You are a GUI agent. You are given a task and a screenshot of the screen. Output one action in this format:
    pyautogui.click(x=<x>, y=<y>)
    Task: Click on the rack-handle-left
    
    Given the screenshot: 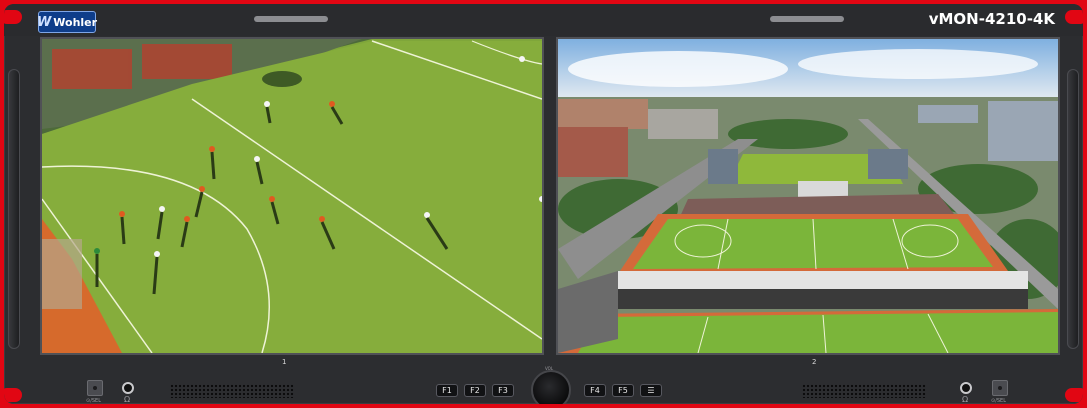 What is the action you would take?
    pyautogui.click(x=14, y=209)
    